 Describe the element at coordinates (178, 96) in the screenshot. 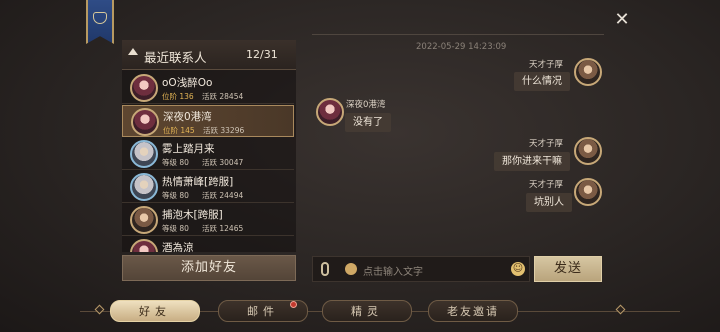

I see `contact-level: 位阶 136` at that location.